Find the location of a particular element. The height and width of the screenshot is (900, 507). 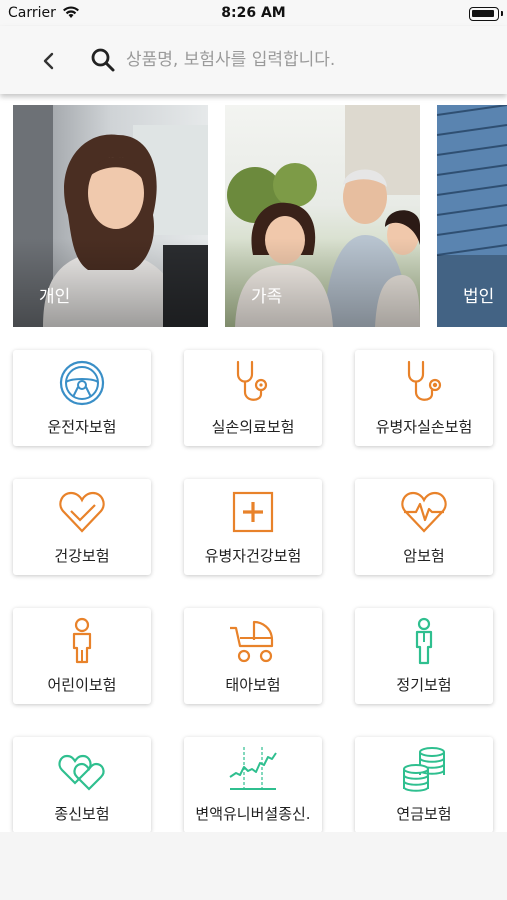

banner-personal: 개인 is located at coordinates (110, 216).